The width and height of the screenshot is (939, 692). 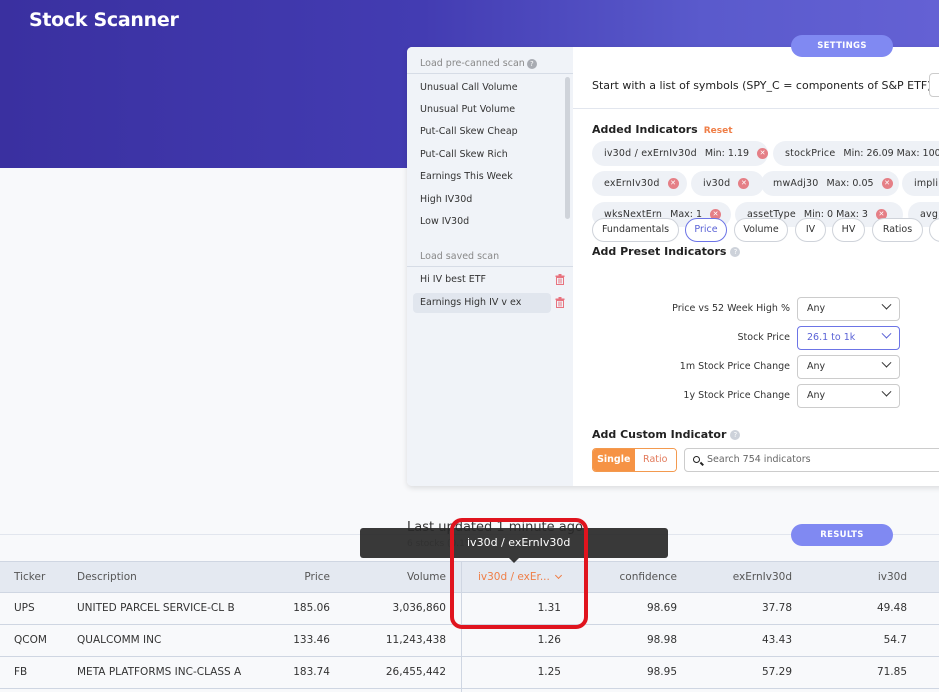 What do you see at coordinates (519, 573) in the screenshot?
I see `annotation-highlight-box` at bounding box center [519, 573].